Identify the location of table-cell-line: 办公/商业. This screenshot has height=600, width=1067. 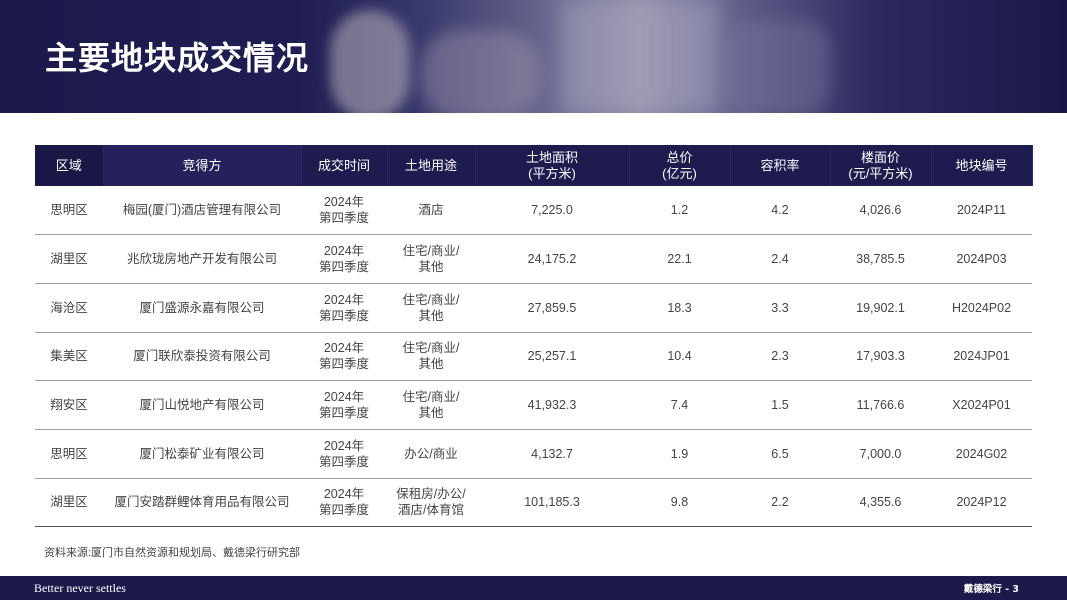
(431, 453).